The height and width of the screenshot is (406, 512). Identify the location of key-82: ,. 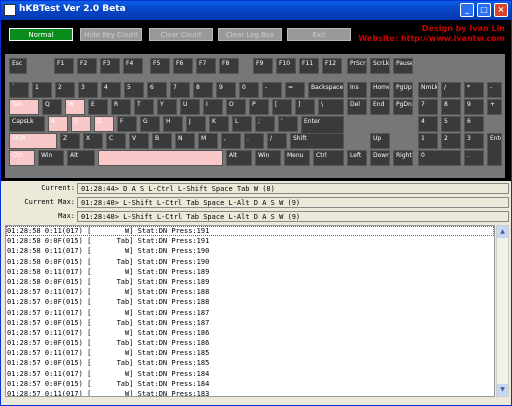
(231, 141).